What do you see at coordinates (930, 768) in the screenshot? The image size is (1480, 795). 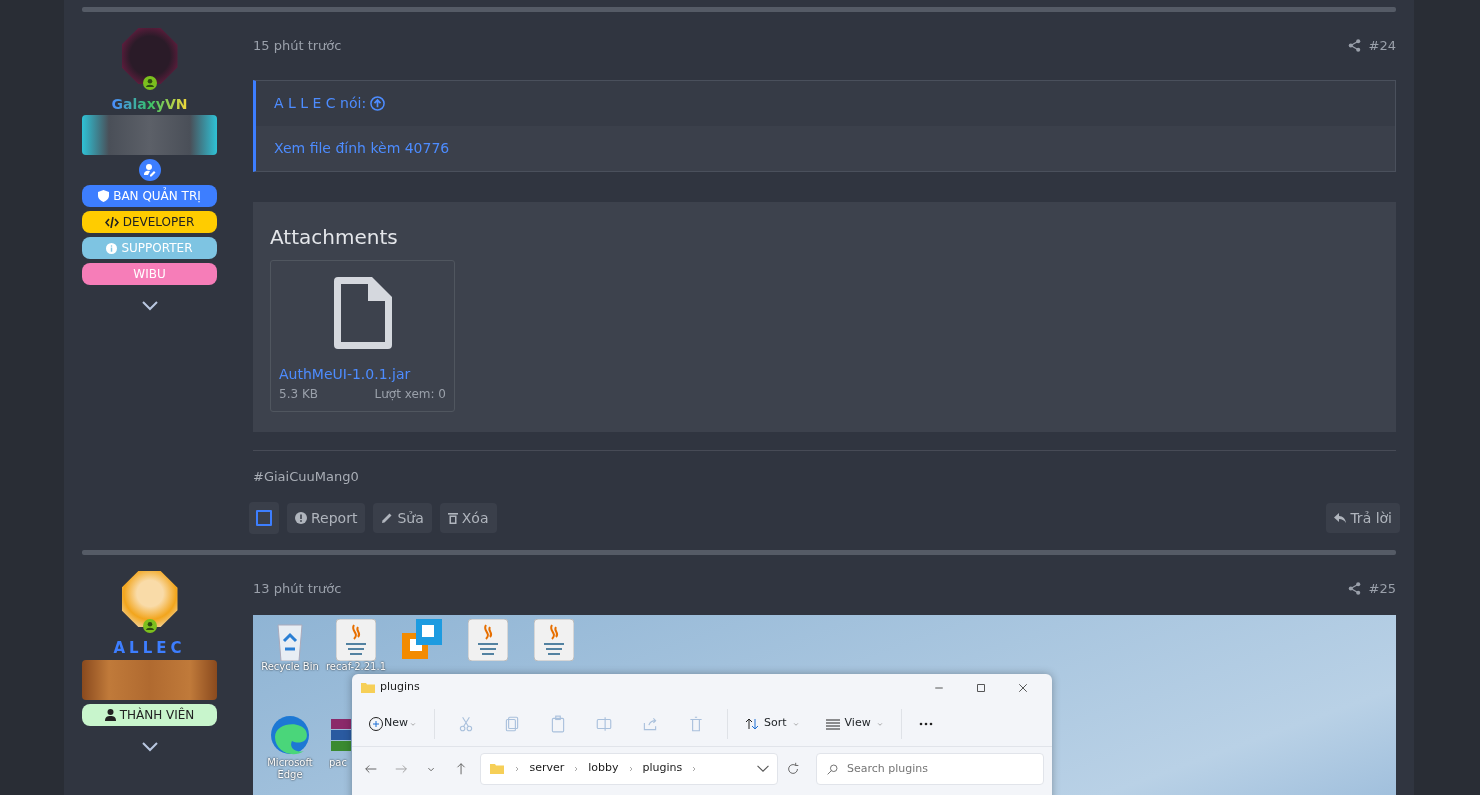 I see `search-field: Search plugins` at bounding box center [930, 768].